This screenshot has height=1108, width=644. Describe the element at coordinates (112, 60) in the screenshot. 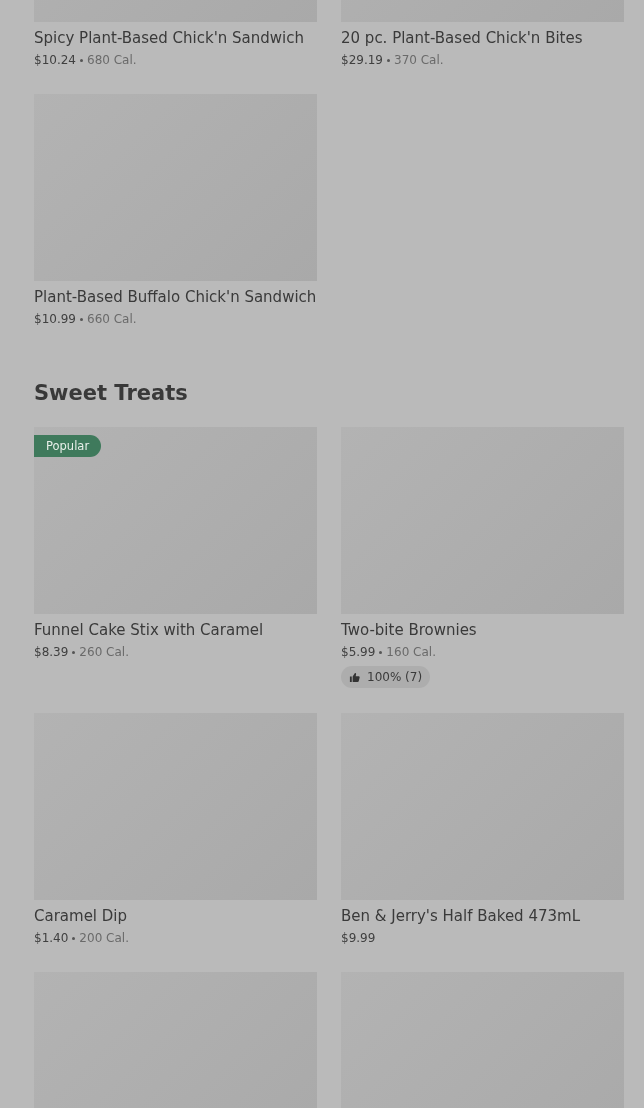

I see `item-calories: 680 Cal.` at that location.